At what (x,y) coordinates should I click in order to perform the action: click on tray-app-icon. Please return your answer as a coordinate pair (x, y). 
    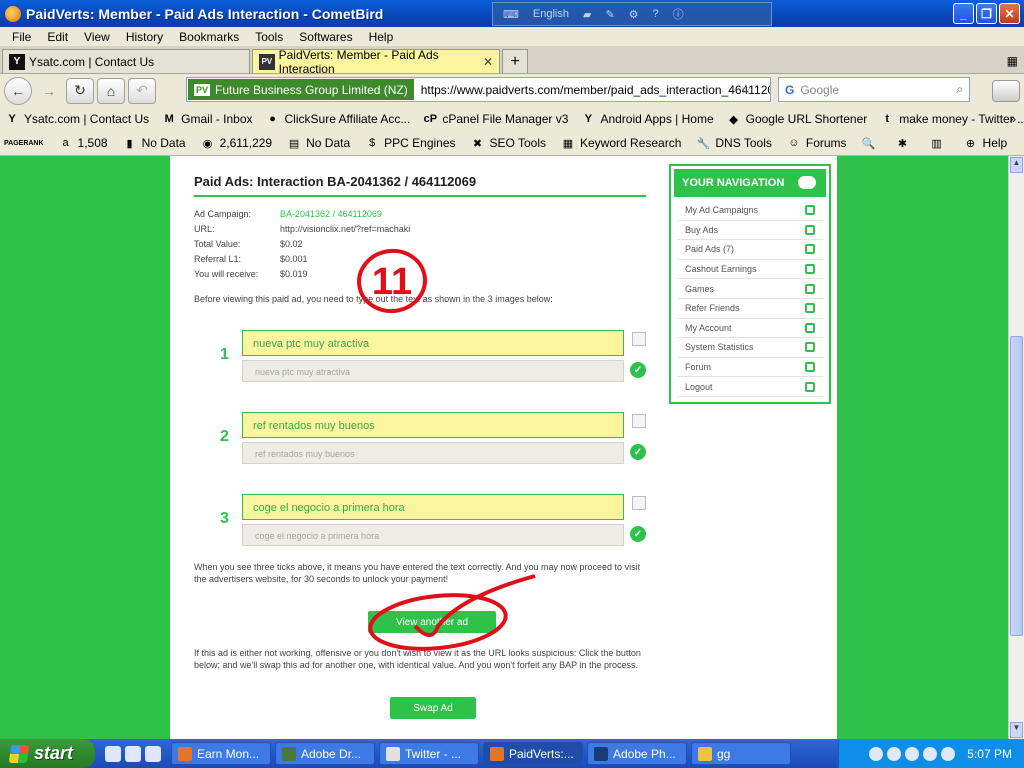
    Looking at the image, I should click on (930, 753).